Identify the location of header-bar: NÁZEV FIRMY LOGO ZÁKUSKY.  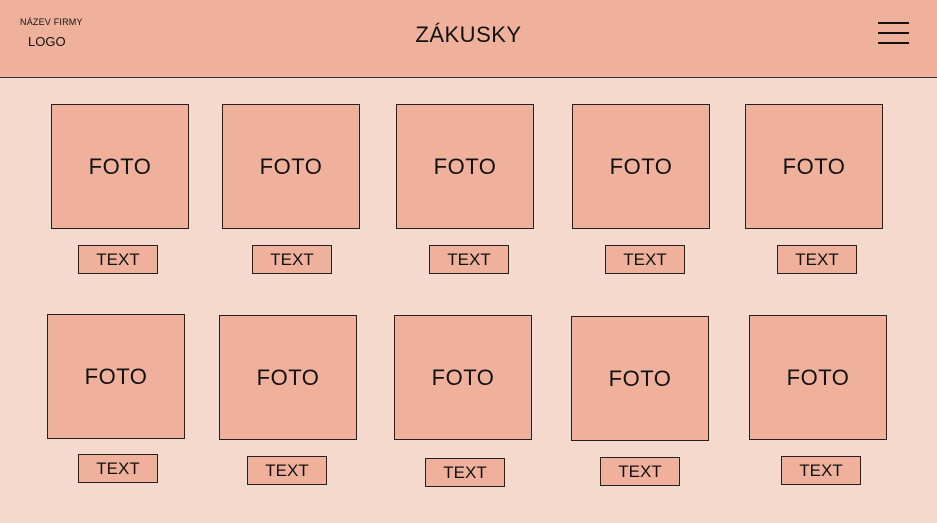
(468, 39).